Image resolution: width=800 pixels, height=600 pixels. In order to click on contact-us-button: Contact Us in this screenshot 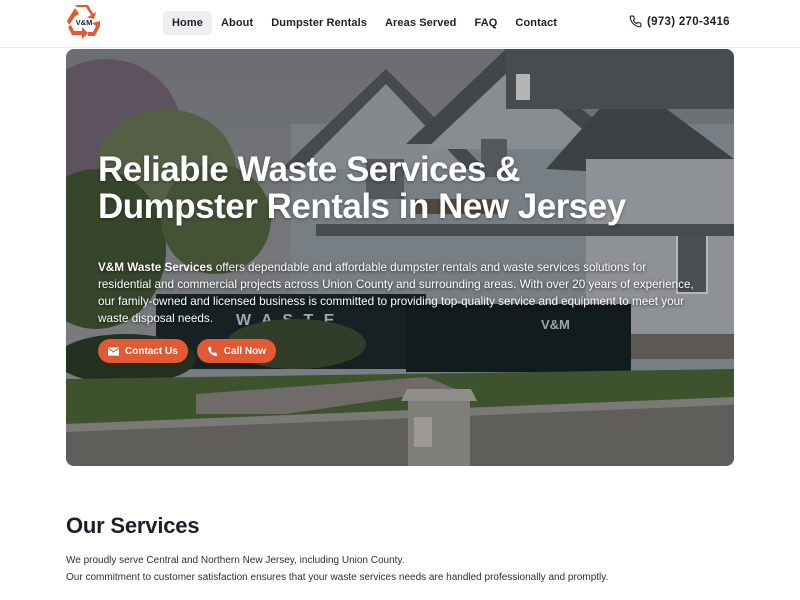, I will do `click(143, 351)`.